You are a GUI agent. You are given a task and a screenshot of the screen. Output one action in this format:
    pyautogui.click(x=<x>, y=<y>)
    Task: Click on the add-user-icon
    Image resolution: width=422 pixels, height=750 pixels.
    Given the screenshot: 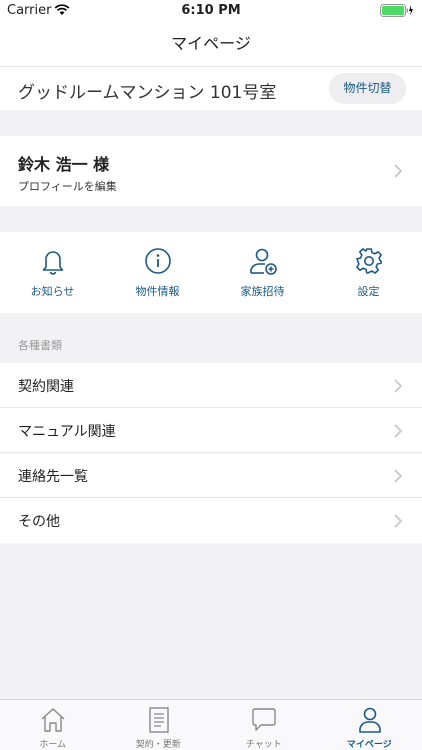 What is the action you would take?
    pyautogui.click(x=263, y=261)
    